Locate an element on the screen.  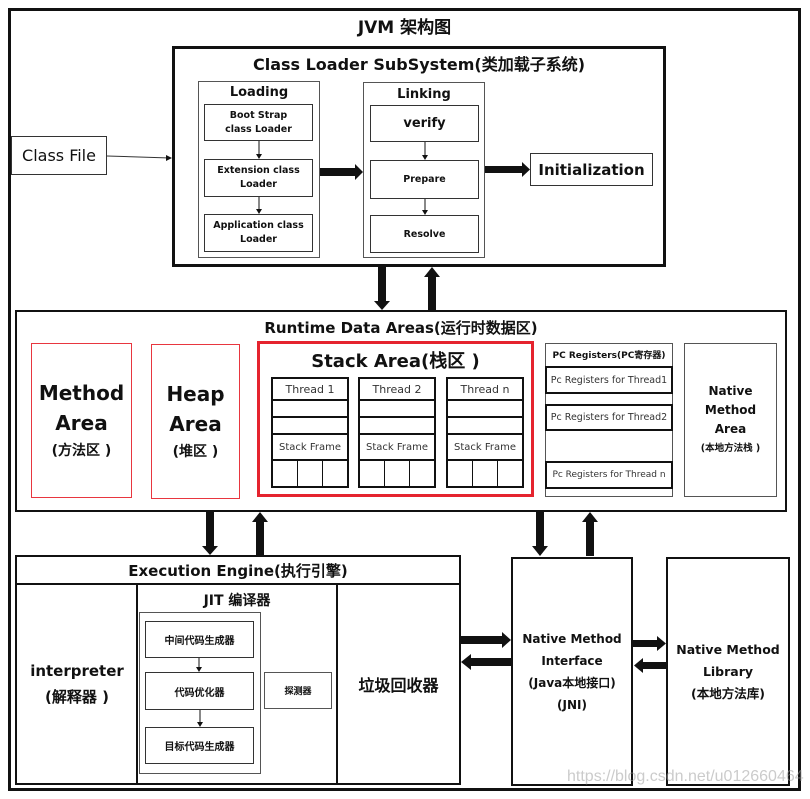
garbage-collector: 垃圾回收器 is located at coordinates (398, 685).